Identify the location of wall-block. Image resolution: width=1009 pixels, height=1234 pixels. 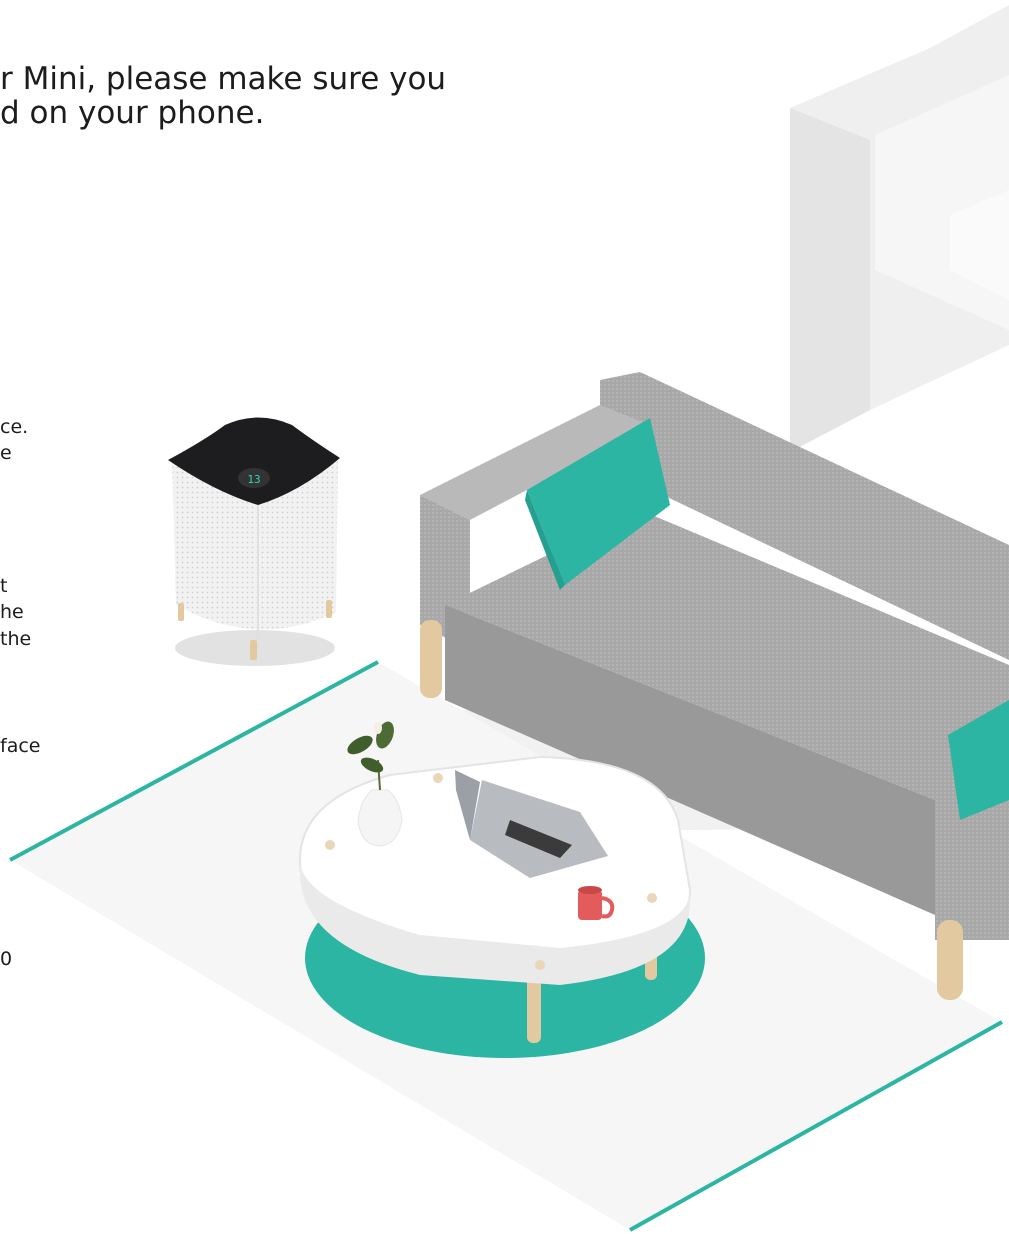
(899, 228).